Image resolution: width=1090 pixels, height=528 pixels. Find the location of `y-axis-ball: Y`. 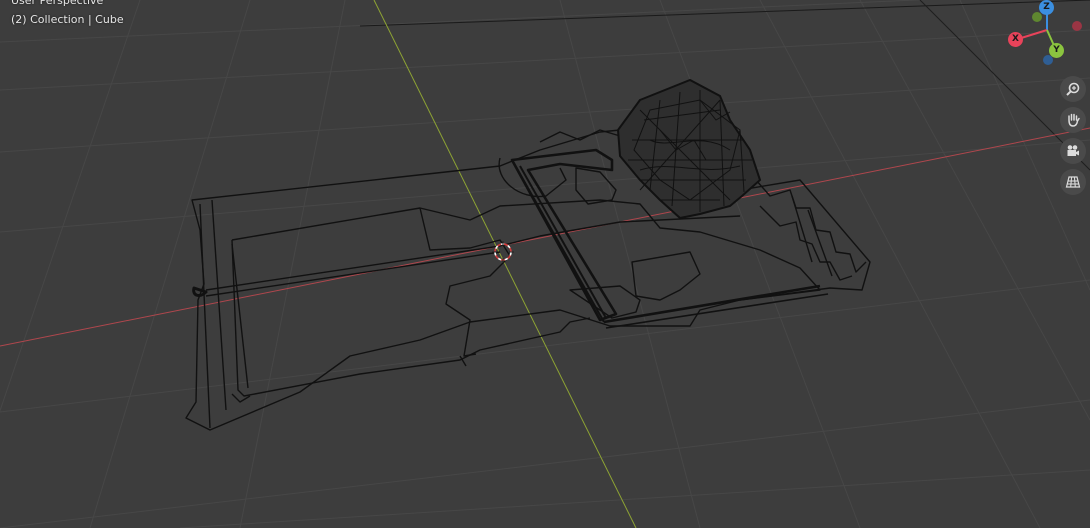

y-axis-ball: Y is located at coordinates (1056, 50).